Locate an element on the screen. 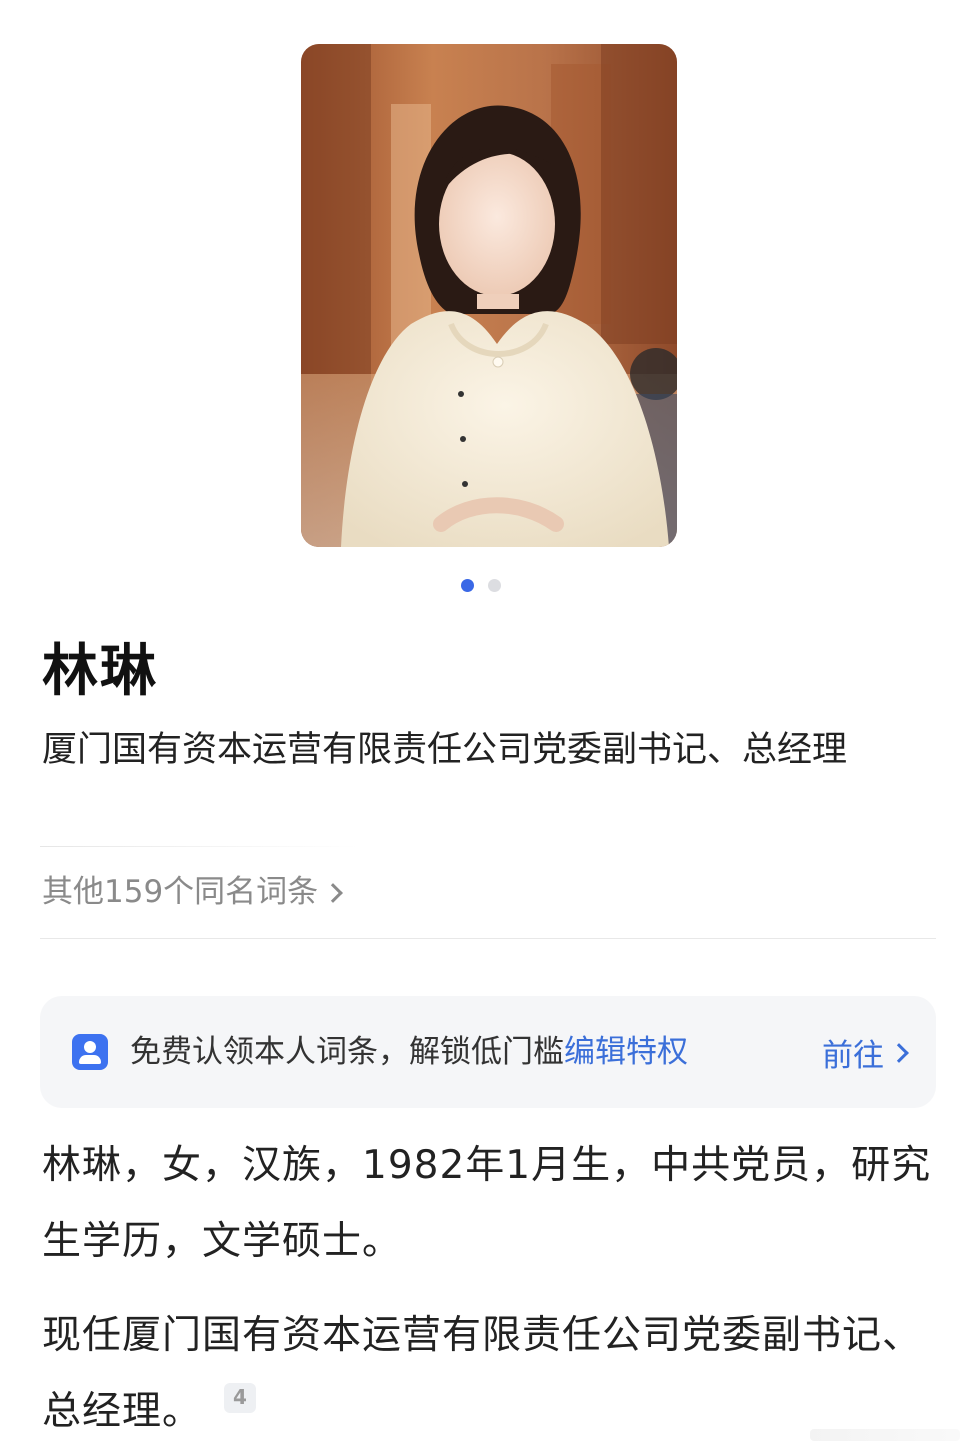 Image resolution: width=974 pixels, height=1451 pixels. person-card-icon is located at coordinates (90, 1052).